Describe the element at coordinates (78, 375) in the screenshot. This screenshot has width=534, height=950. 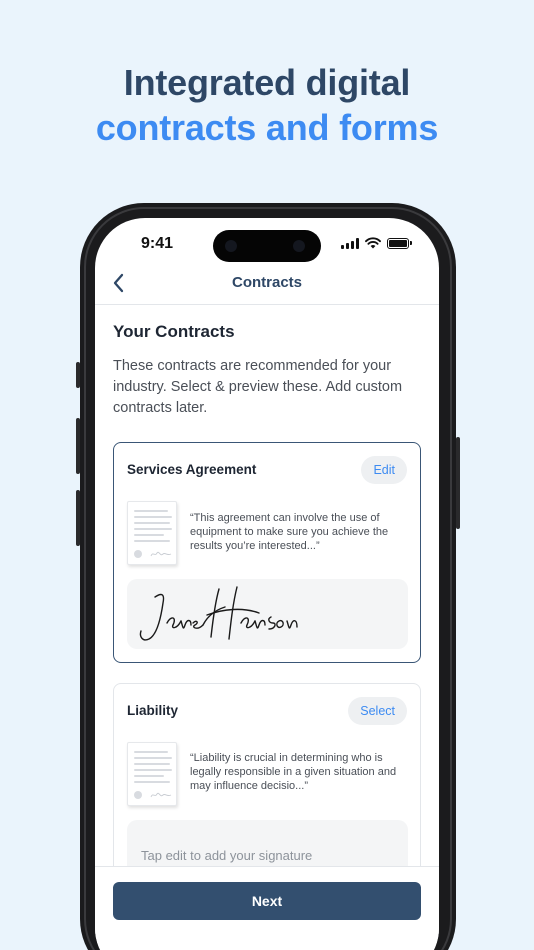
I see `phone-silent-switch` at that location.